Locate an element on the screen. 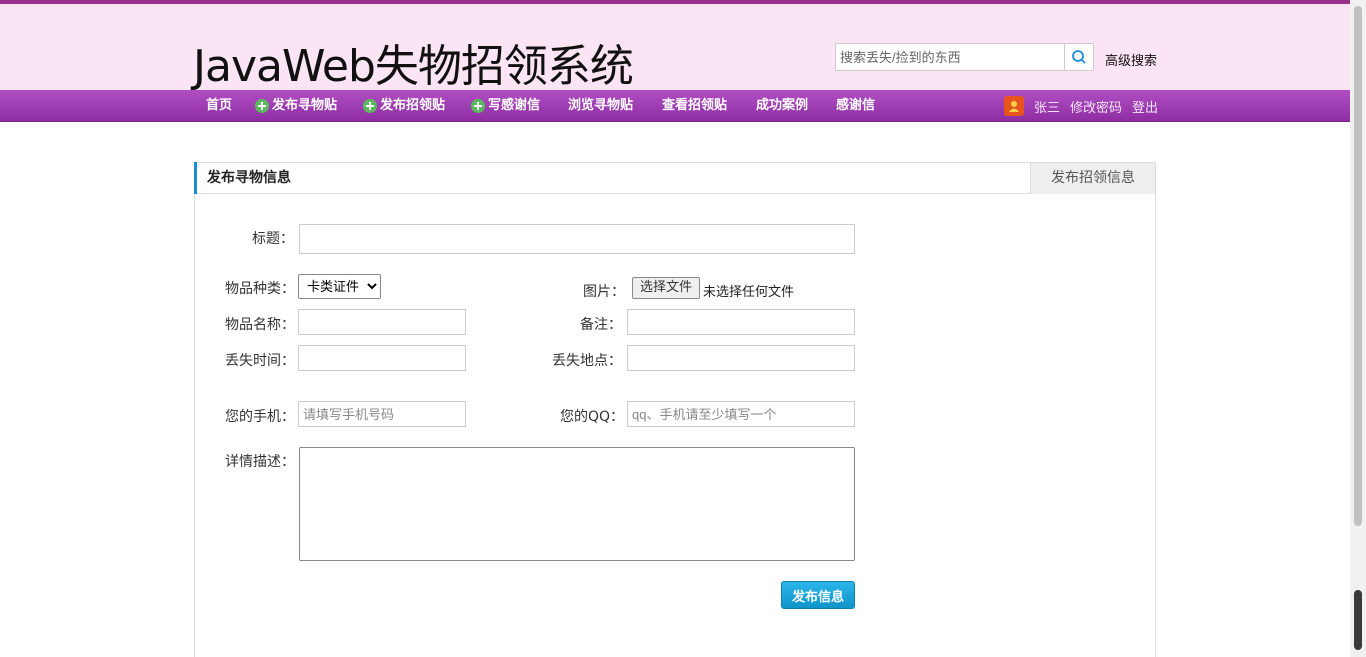 Image resolution: width=1366 pixels, height=657 pixels. nav-success-cases-label: 成功案例 is located at coordinates (782, 105).